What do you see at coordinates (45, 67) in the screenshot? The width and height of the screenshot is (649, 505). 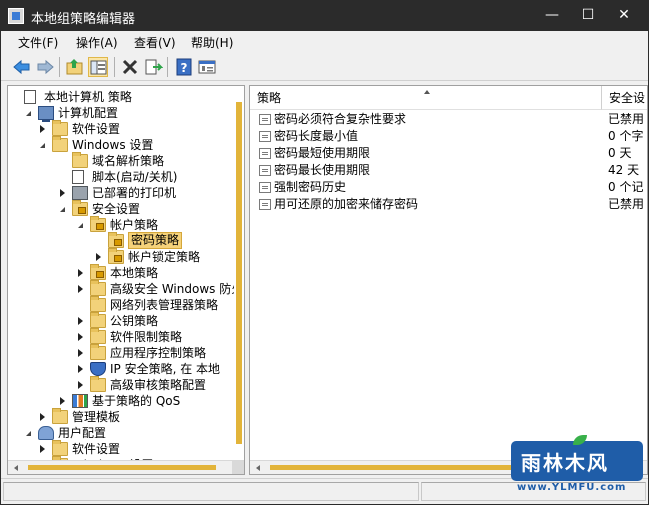 I see `forward-arrow-icon` at bounding box center [45, 67].